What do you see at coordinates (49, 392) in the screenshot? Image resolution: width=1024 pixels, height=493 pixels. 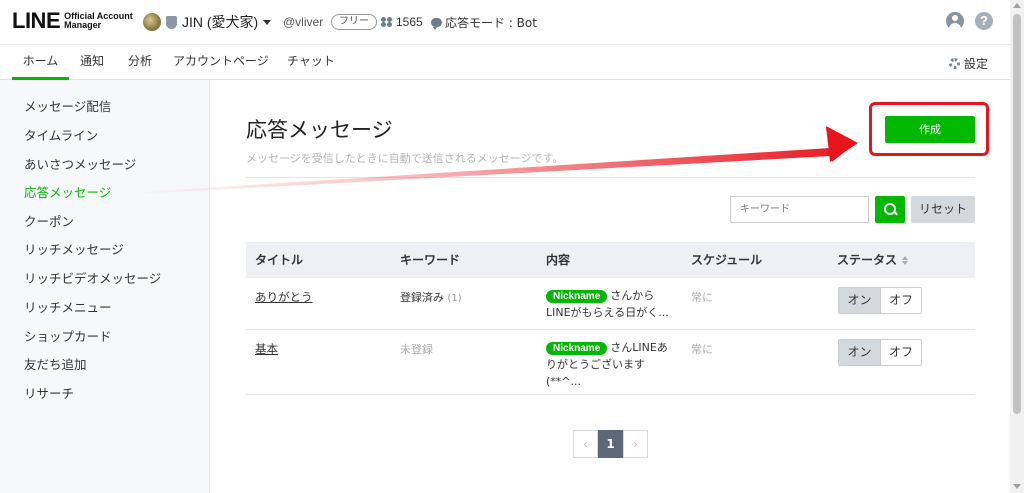 I see `sidebar-item-research: リサーチ` at bounding box center [49, 392].